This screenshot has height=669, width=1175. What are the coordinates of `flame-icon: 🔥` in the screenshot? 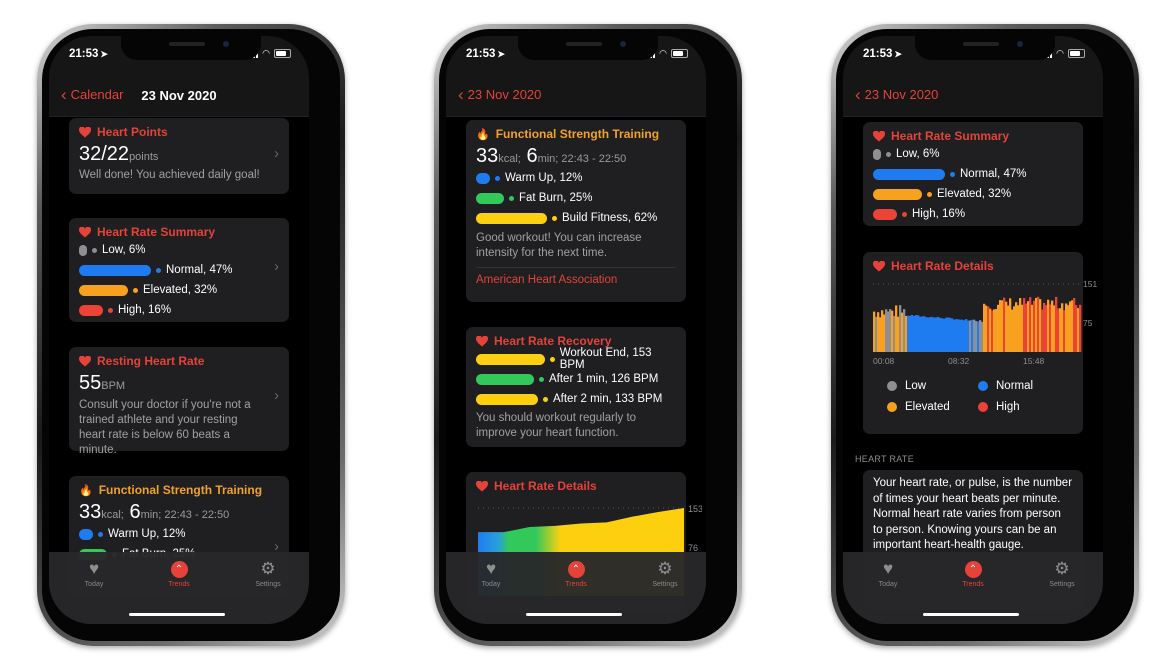 It's located at (86, 490).